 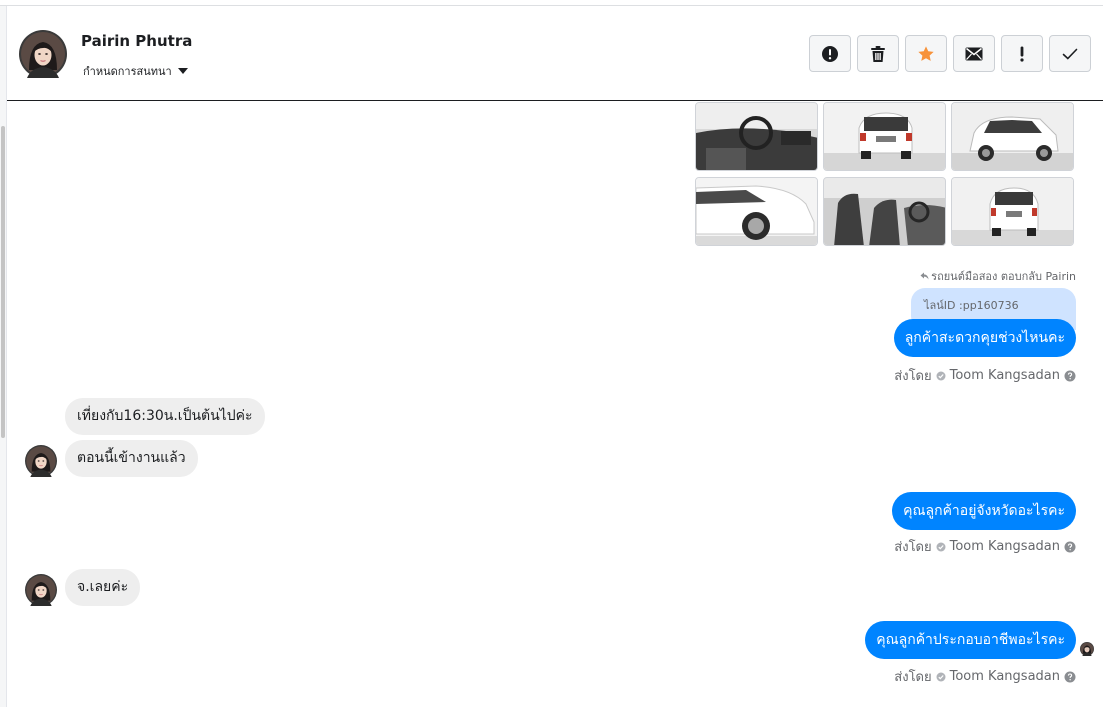 I want to click on message-text: ตอนนี้เข้างานแล้ว, so click(x=131, y=458).